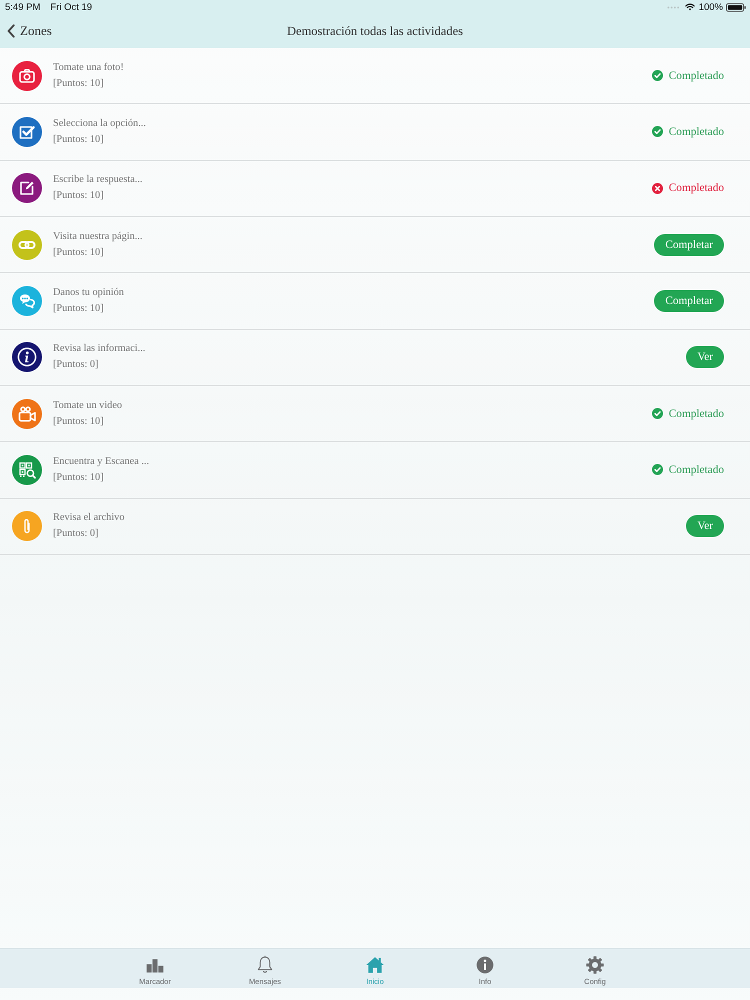 The width and height of the screenshot is (750, 1000). I want to click on activity-title: Danos tu opinión, so click(88, 293).